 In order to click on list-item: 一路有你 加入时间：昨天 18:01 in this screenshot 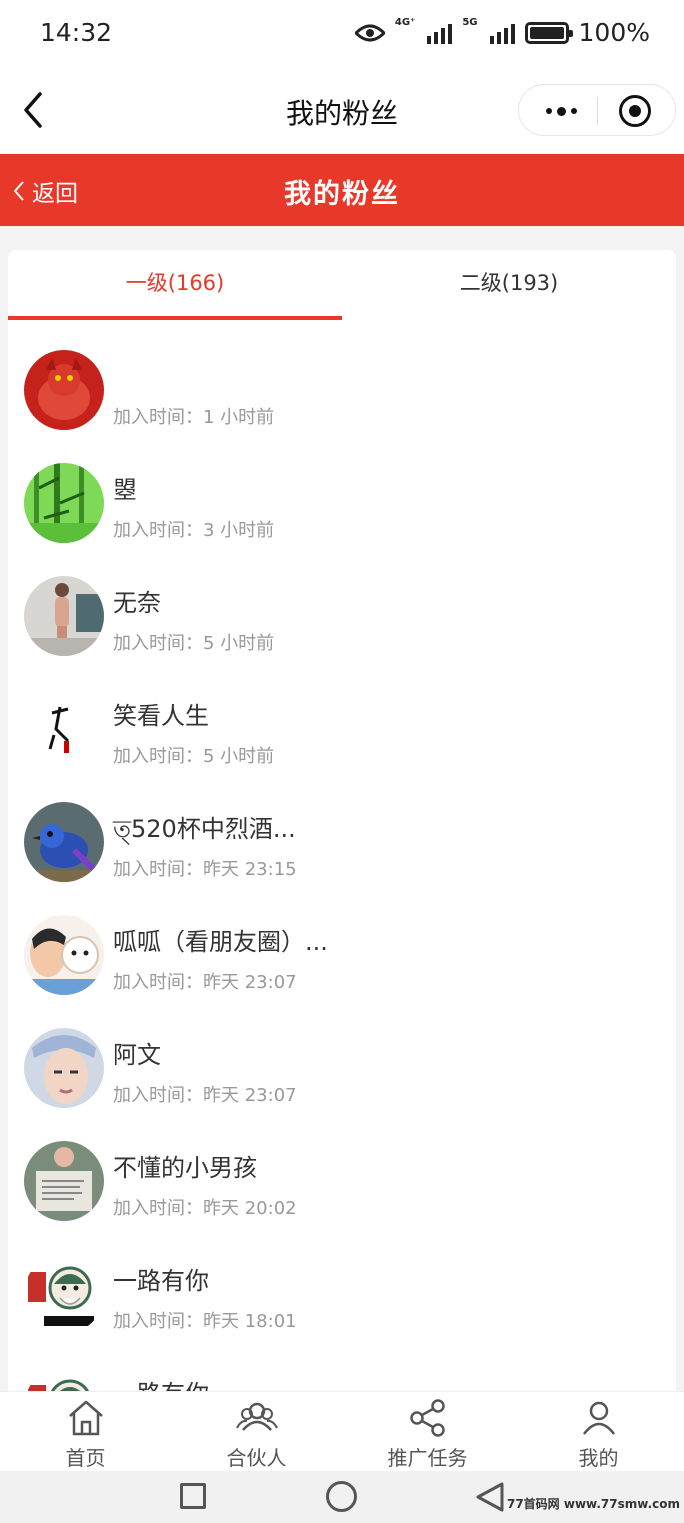, I will do `click(342, 1300)`.